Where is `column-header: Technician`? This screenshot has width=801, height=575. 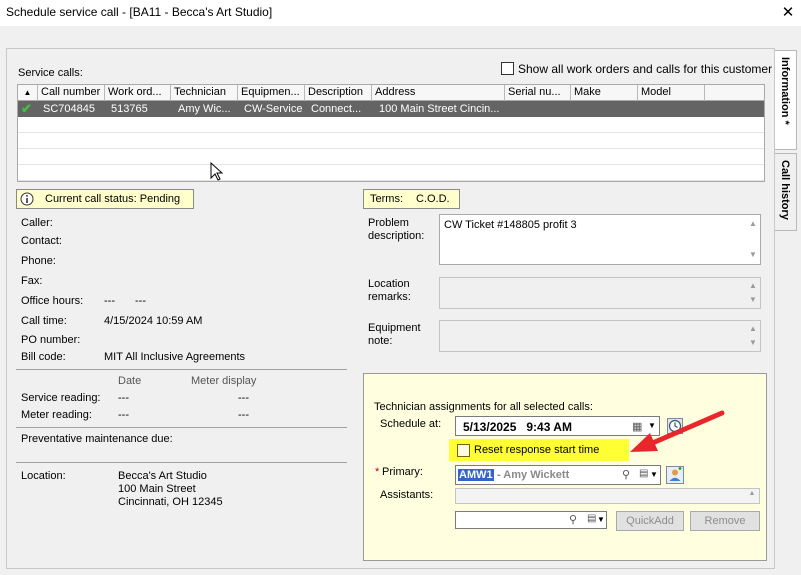
column-header: Technician is located at coordinates (204, 93).